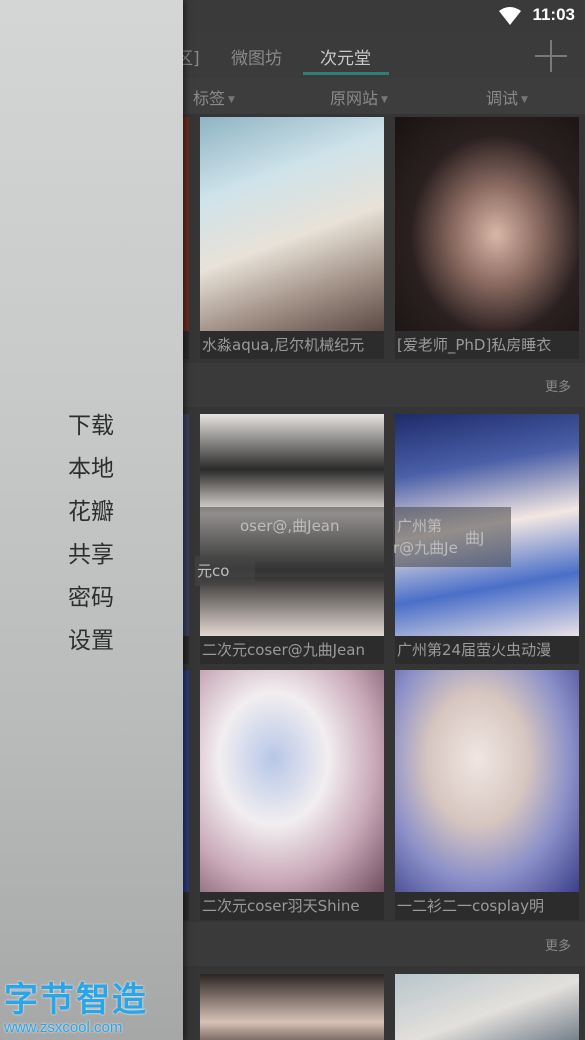 This screenshot has width=585, height=1040. What do you see at coordinates (292, 650) in the screenshot?
I see `card-caption: 二次元coser@九曲Jean` at bounding box center [292, 650].